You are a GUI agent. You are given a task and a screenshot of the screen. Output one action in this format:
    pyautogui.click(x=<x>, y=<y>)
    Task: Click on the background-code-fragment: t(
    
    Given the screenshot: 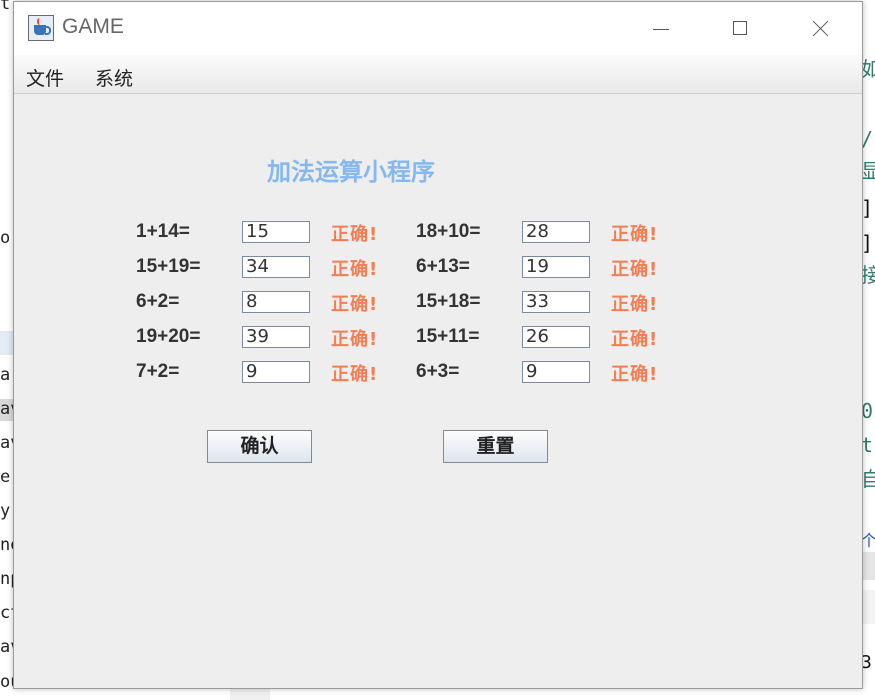 What is the action you would take?
    pyautogui.click(x=868, y=445)
    